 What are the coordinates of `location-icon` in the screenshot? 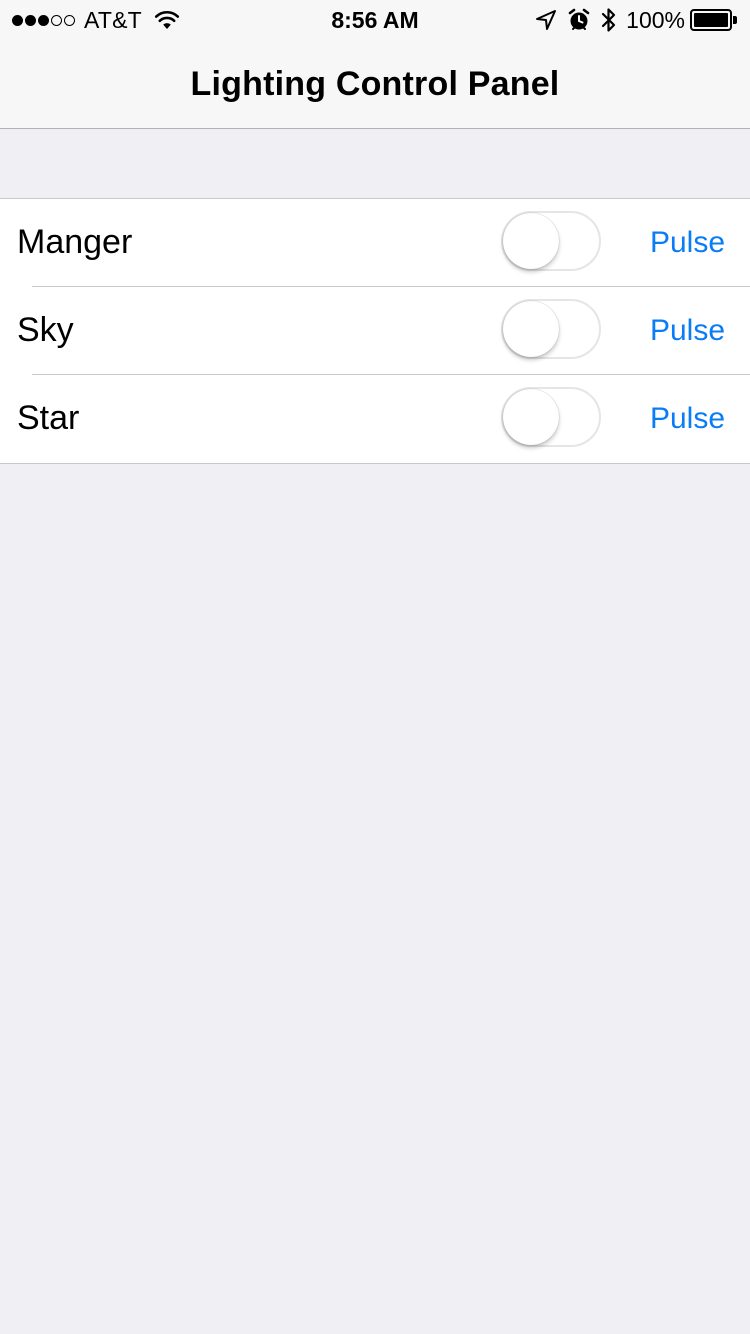 It's located at (546, 20).